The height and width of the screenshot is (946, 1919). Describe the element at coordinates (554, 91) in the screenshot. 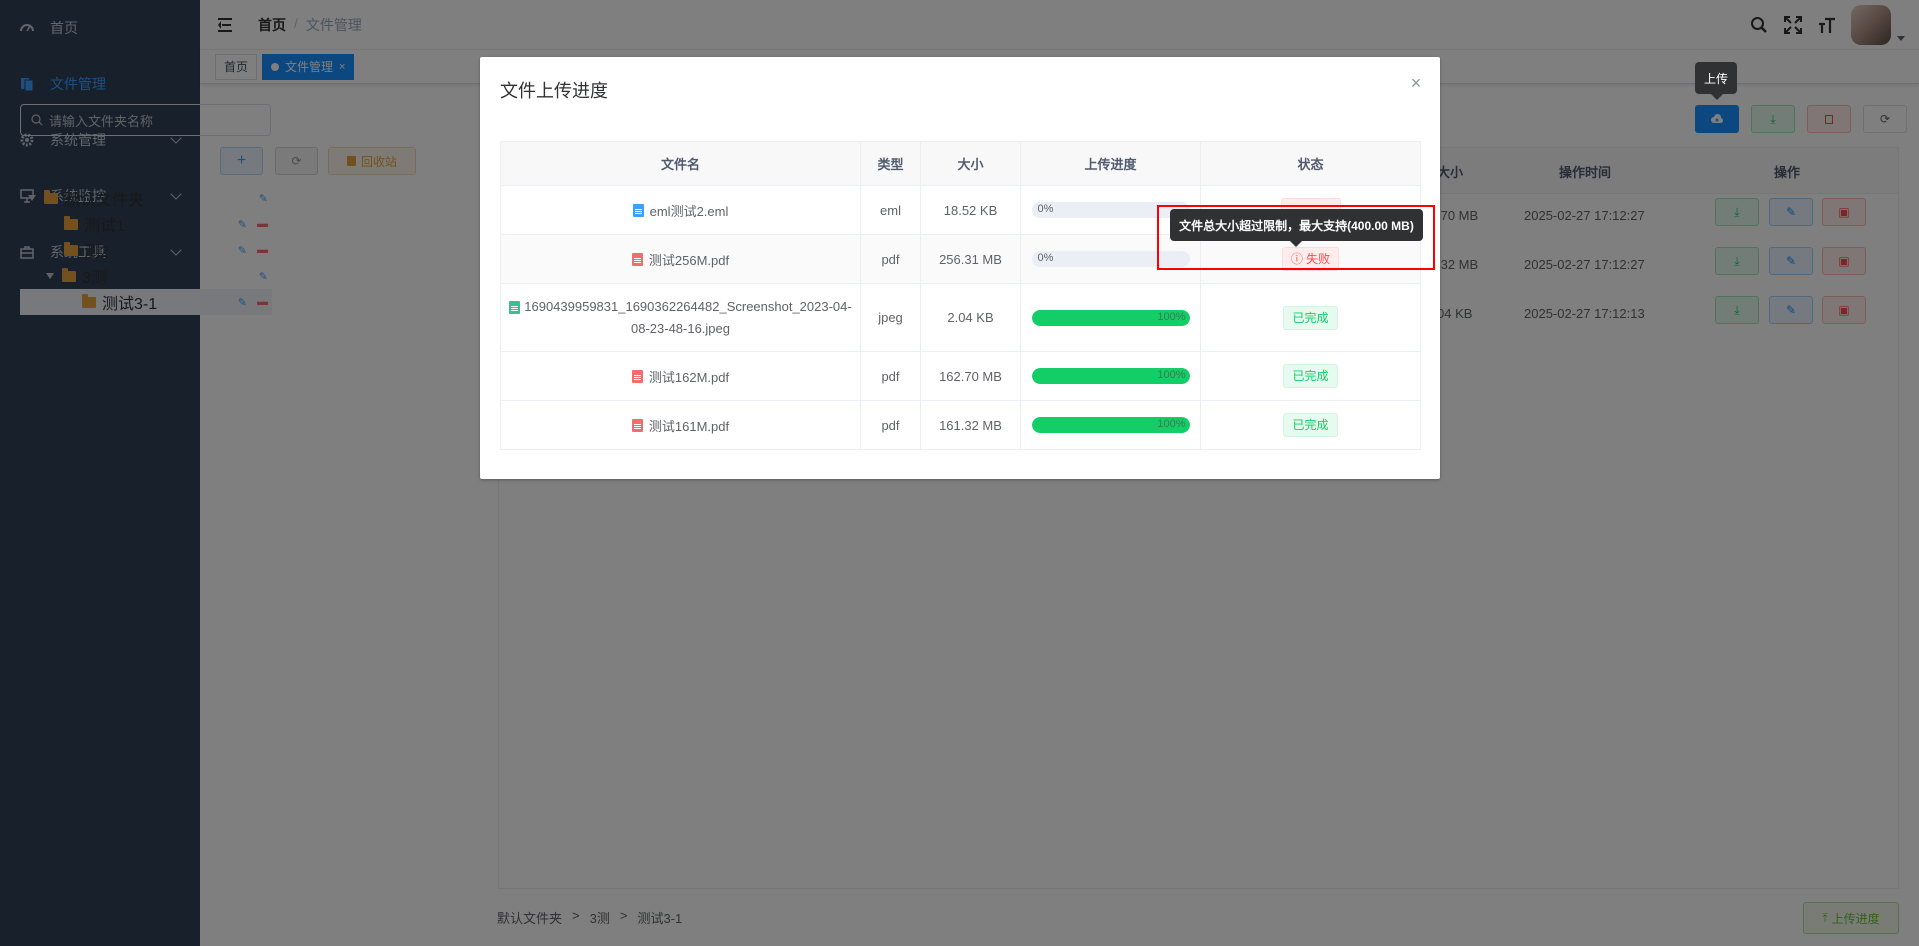

I see `dialog-title: 文件上传进度` at that location.